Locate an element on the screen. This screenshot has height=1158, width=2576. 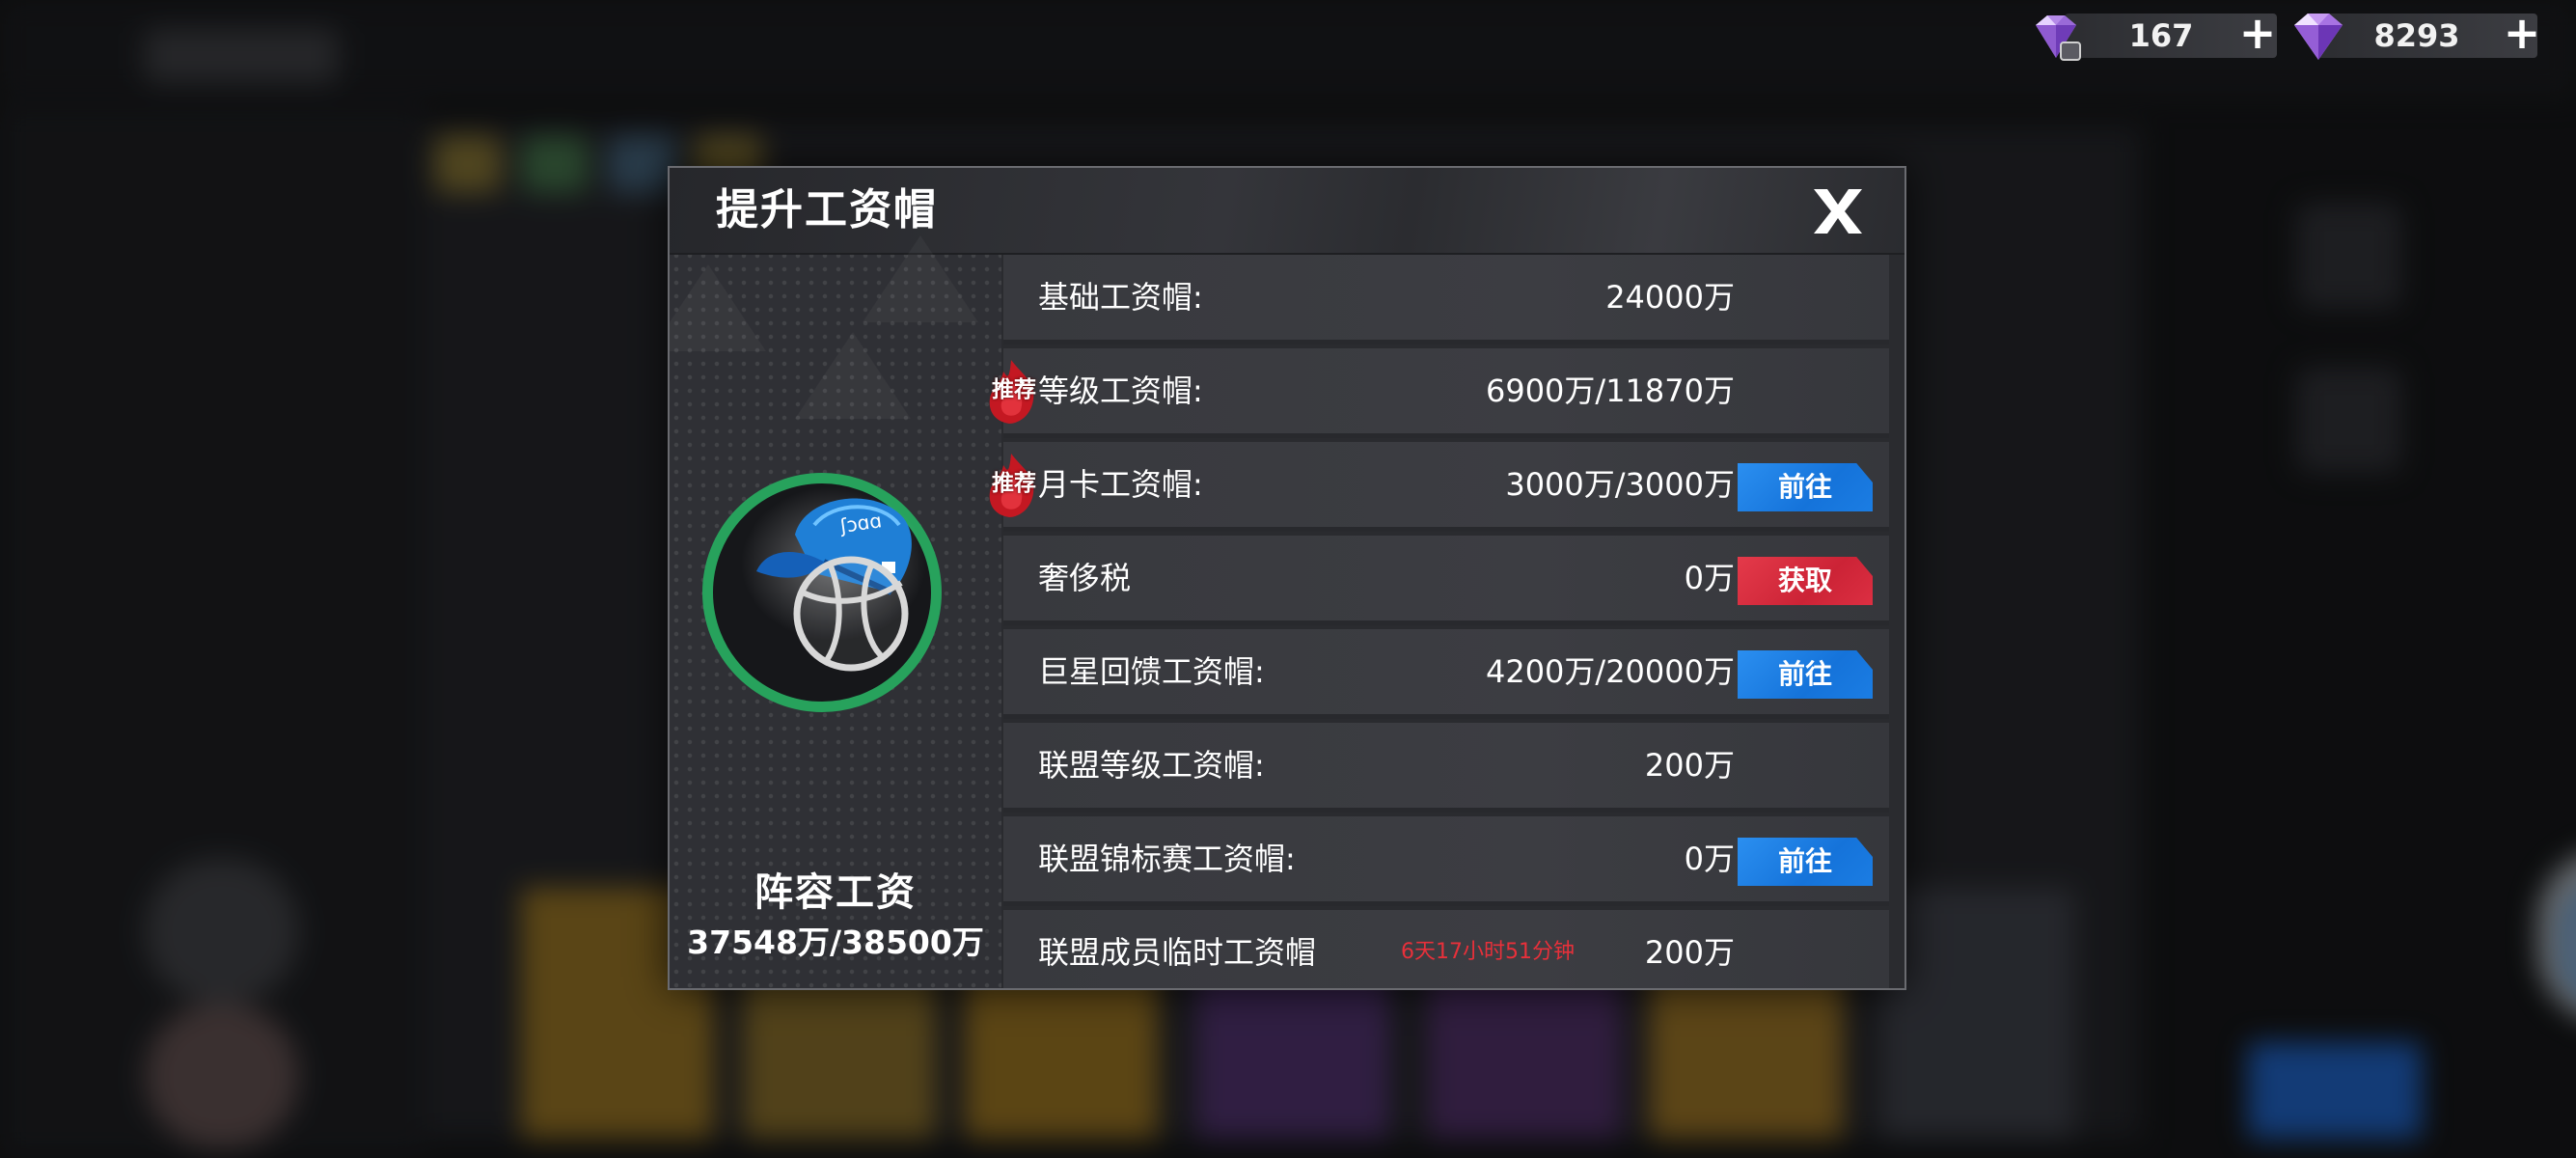
add-ticket-button: + is located at coordinates (2257, 33).